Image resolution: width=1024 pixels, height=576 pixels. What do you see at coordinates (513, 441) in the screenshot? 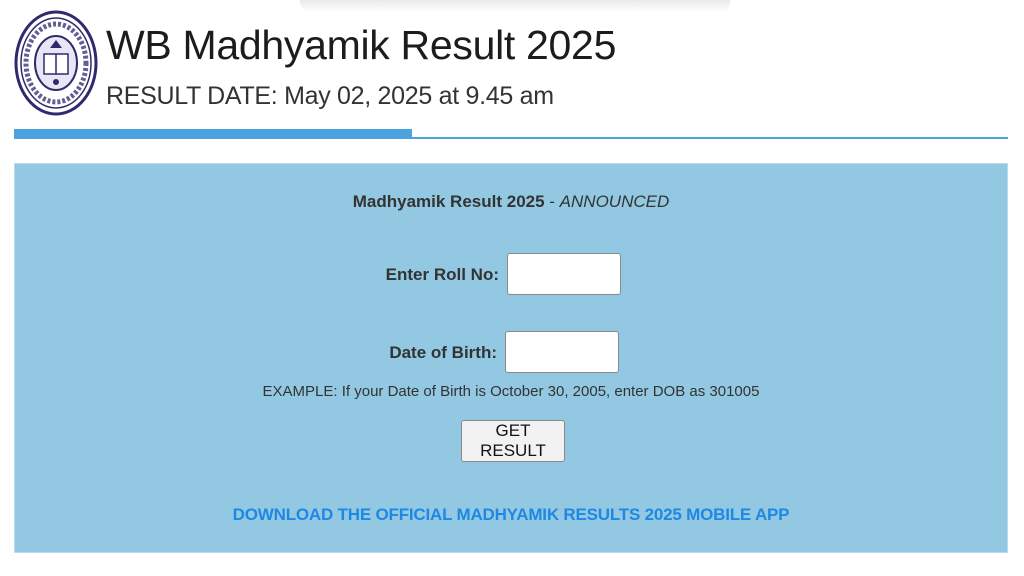
I see `get-result-button: GET RESULT` at bounding box center [513, 441].